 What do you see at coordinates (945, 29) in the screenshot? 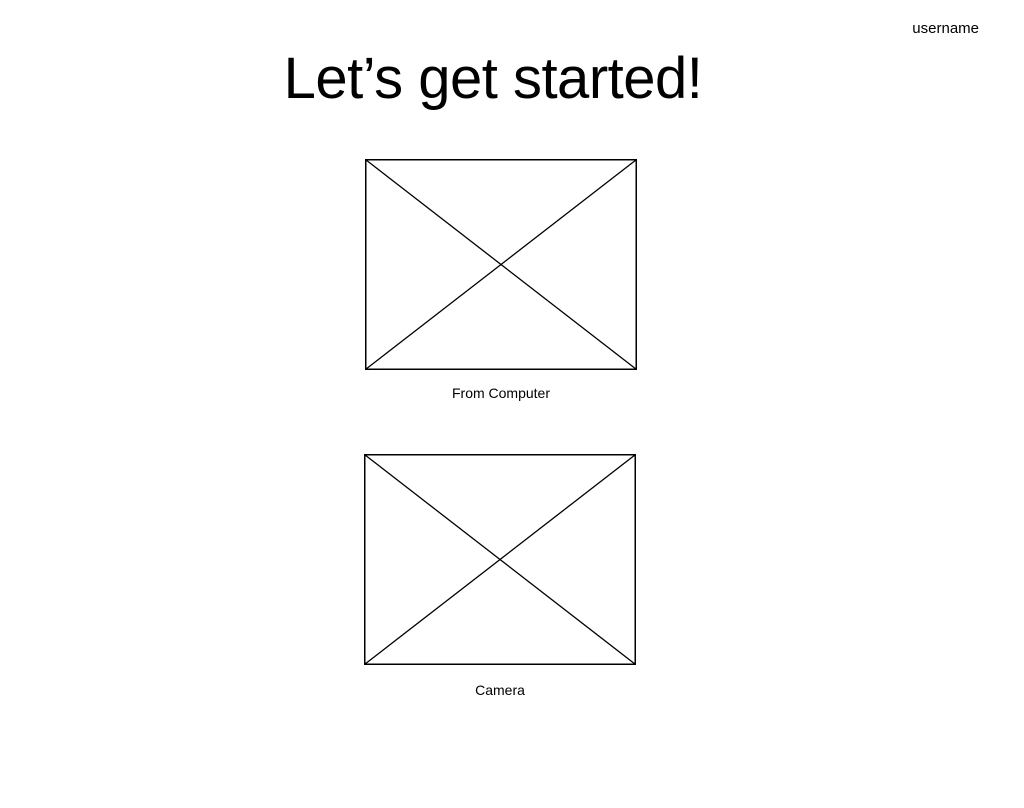
I see `username-link: username` at bounding box center [945, 29].